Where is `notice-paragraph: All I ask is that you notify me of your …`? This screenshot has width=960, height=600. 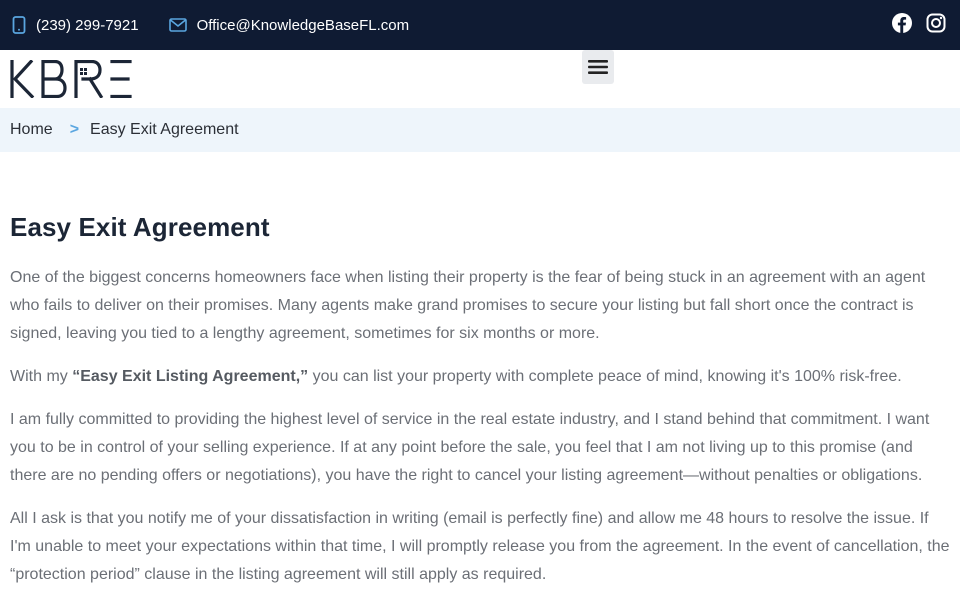 notice-paragraph: All I ask is that you notify me of your … is located at coordinates (480, 546).